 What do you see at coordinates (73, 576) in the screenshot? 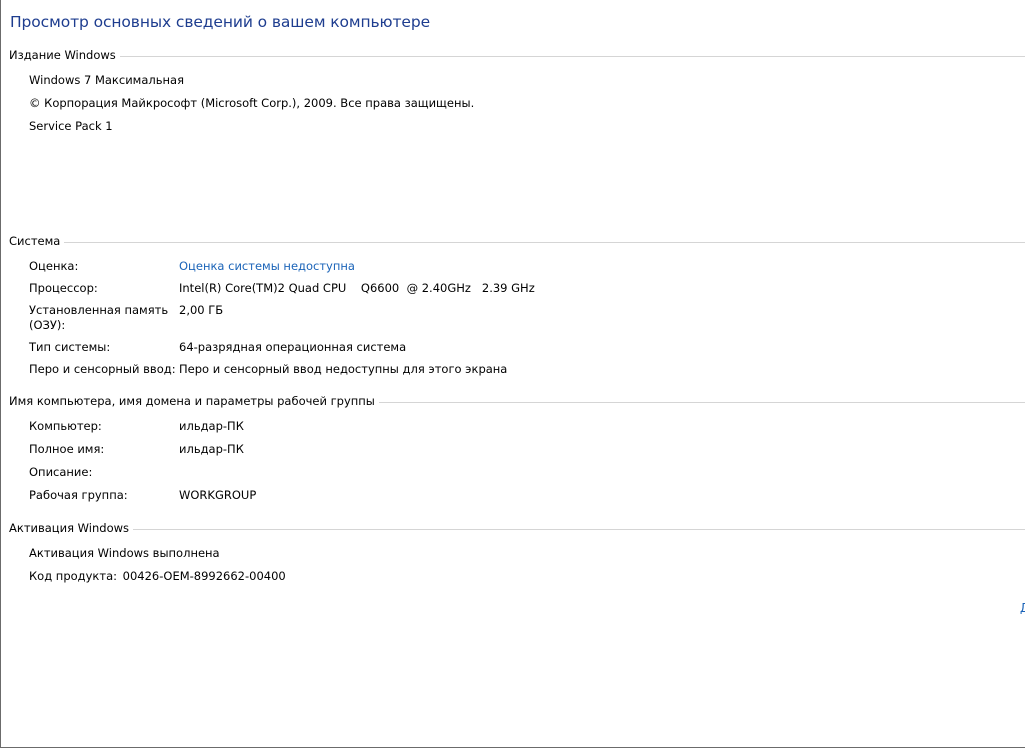
I see `product-key-label: Код продукта:` at bounding box center [73, 576].